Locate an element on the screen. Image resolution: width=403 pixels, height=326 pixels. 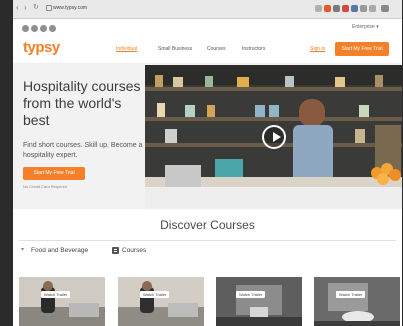
category-dropdown: Food and Beverage is located at coordinates (59, 250).